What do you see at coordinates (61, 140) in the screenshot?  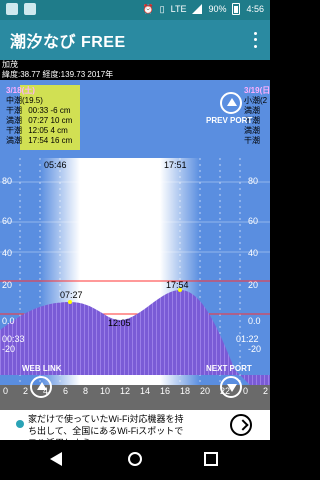 I see `tide-level: 16 cm` at bounding box center [61, 140].